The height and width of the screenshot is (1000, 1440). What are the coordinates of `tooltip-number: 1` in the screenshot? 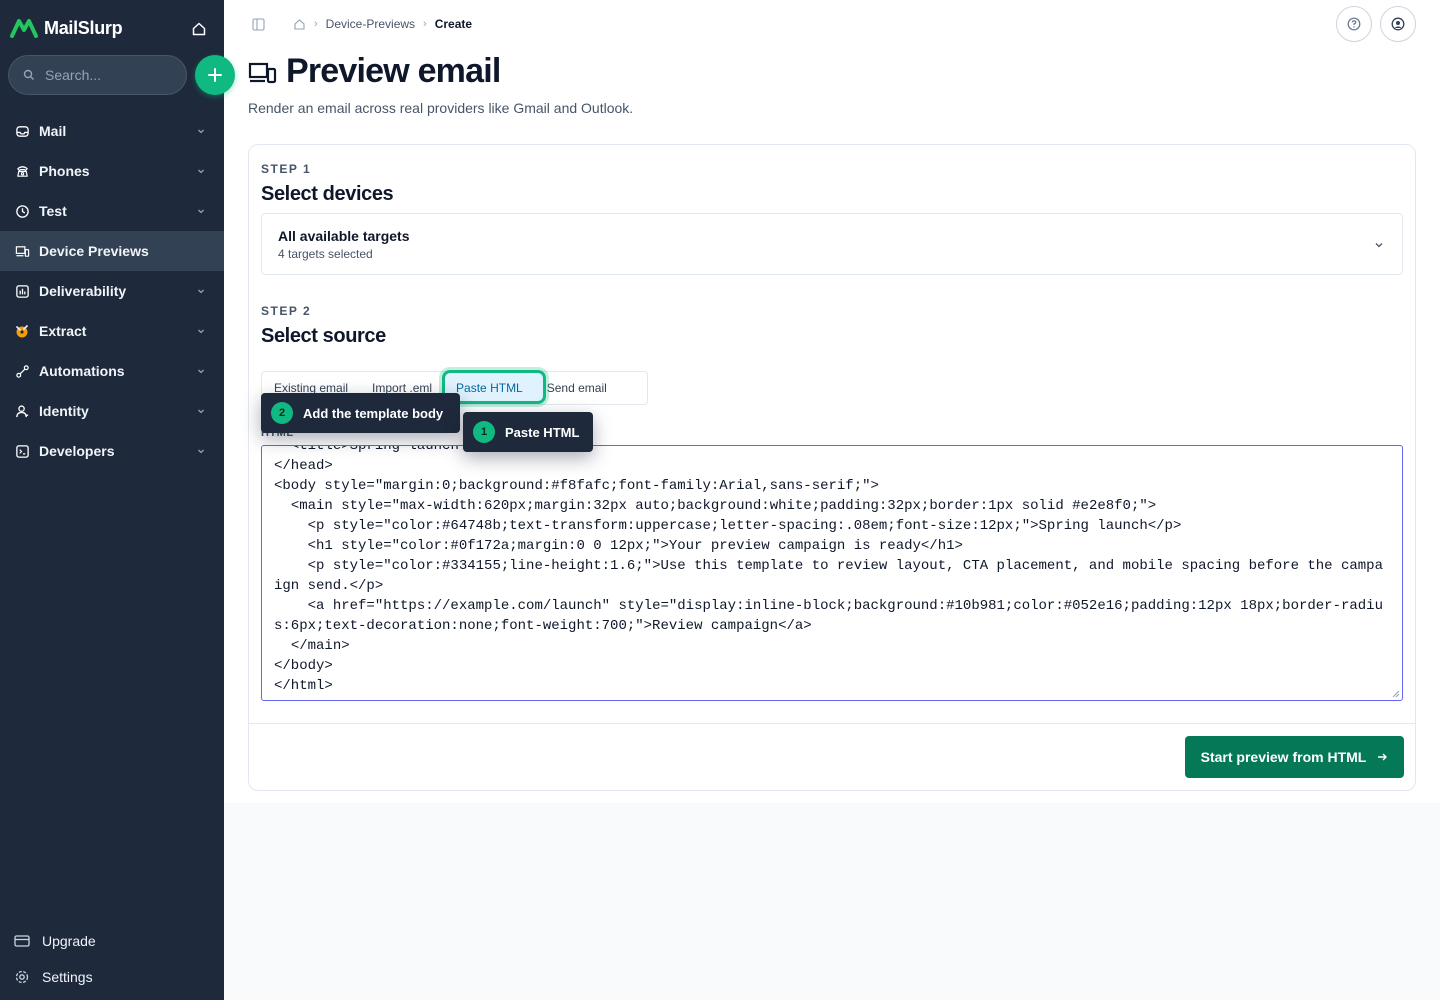 It's located at (484, 432).